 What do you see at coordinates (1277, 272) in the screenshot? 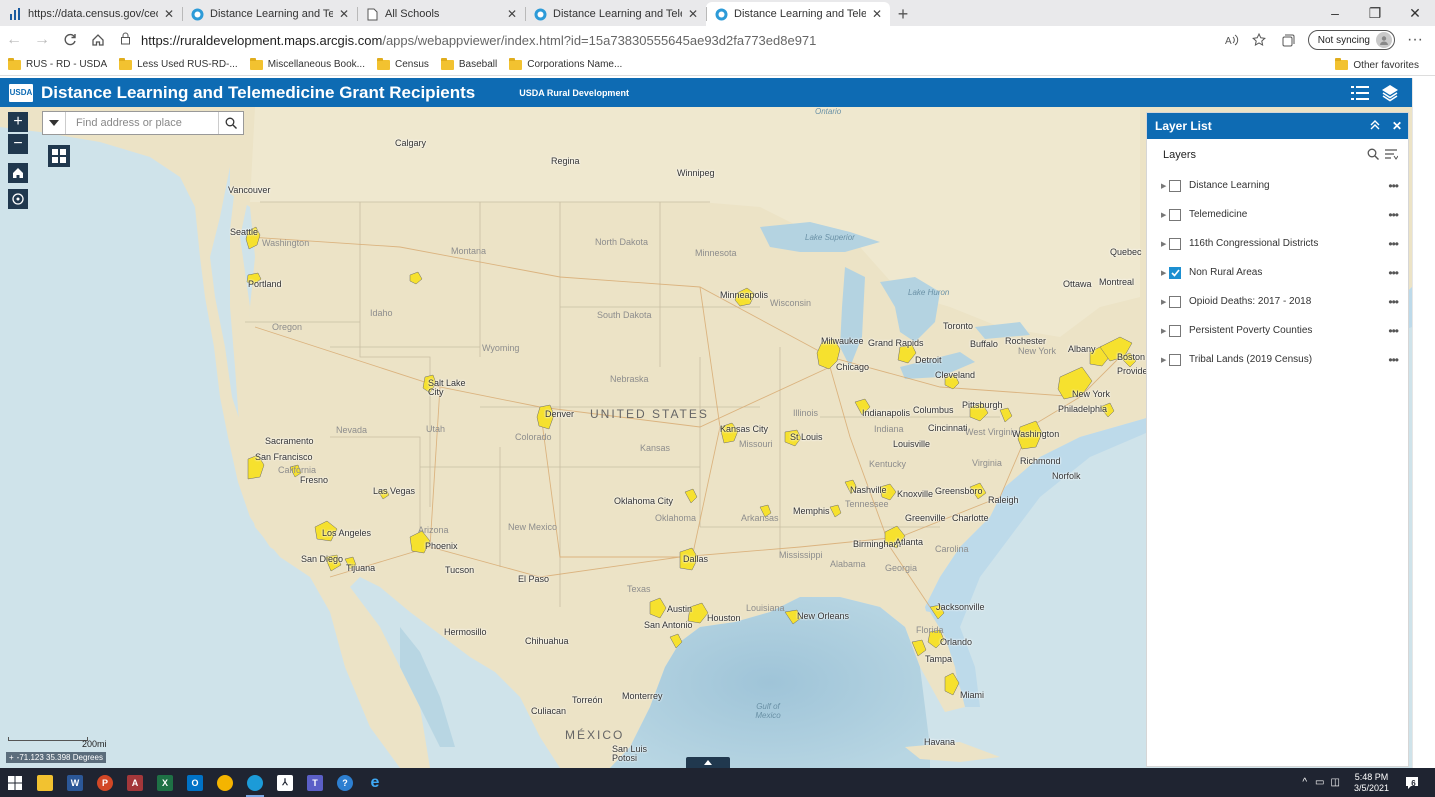
I see `layer-item-non-rural-areas: ▶ Non Rural Areas •••` at bounding box center [1277, 272].